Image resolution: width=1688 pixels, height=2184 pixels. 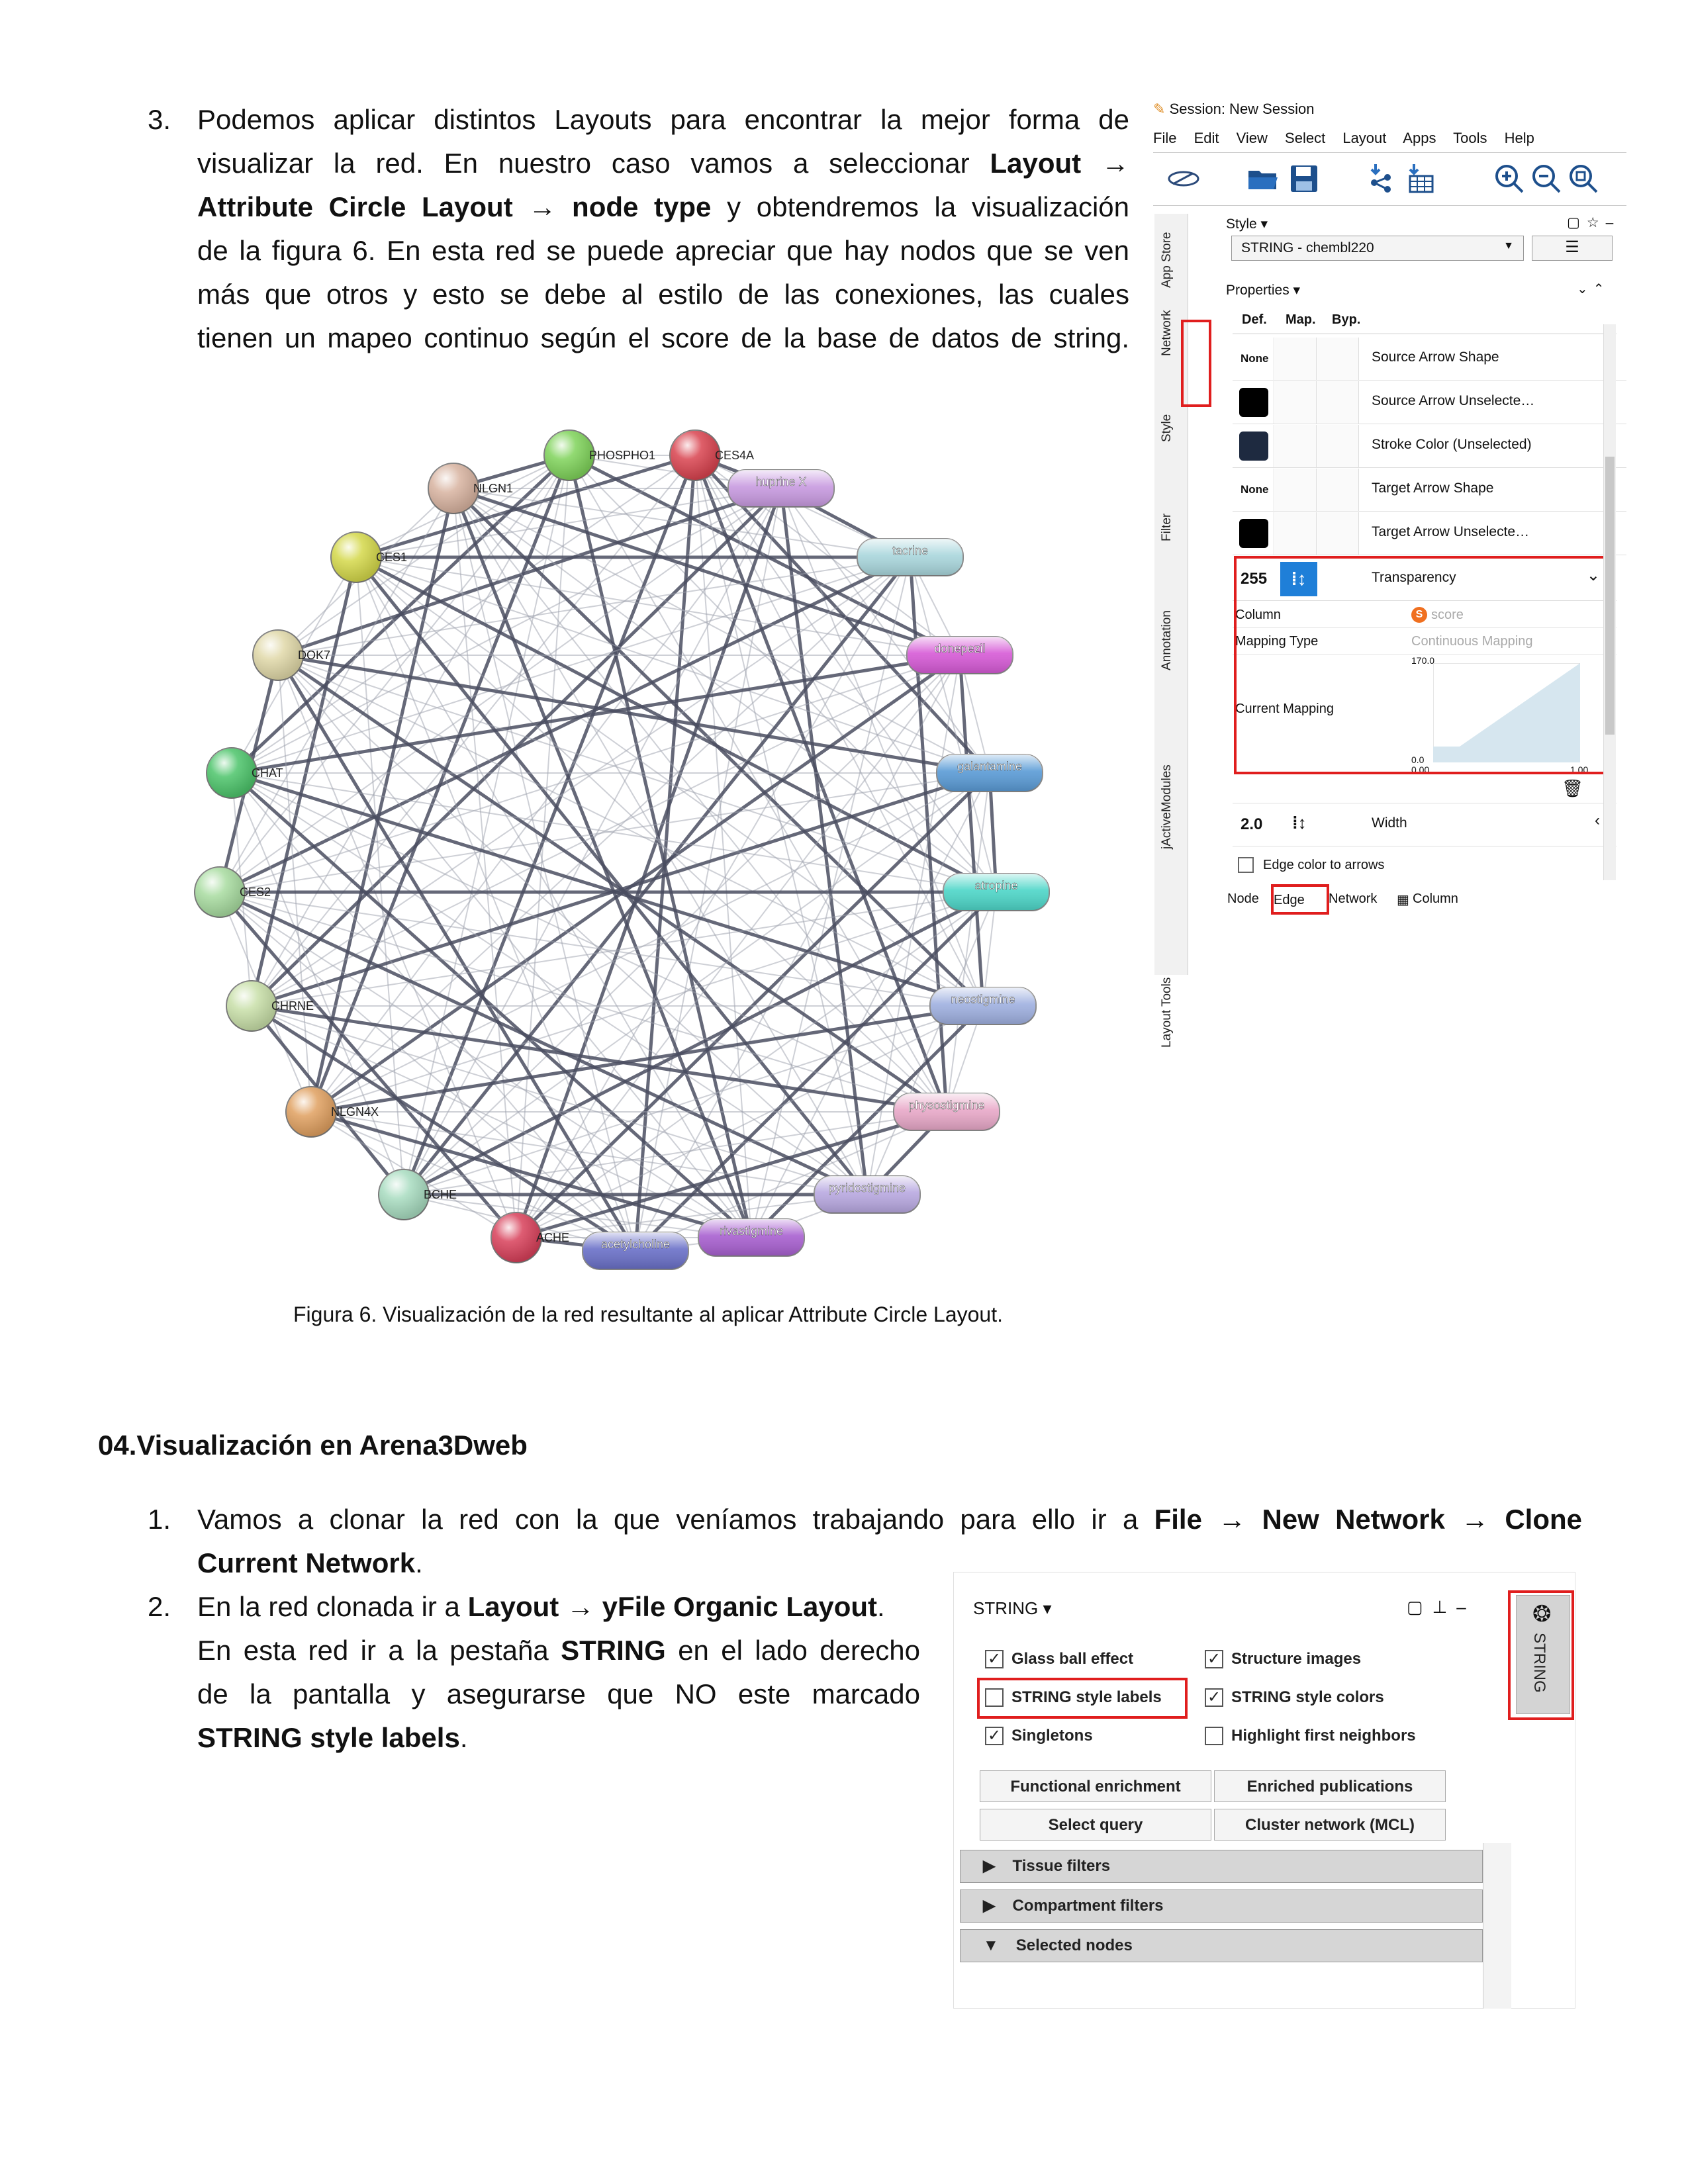 I want to click on enriched-publications-button: Enriched publications, so click(x=1330, y=1786).